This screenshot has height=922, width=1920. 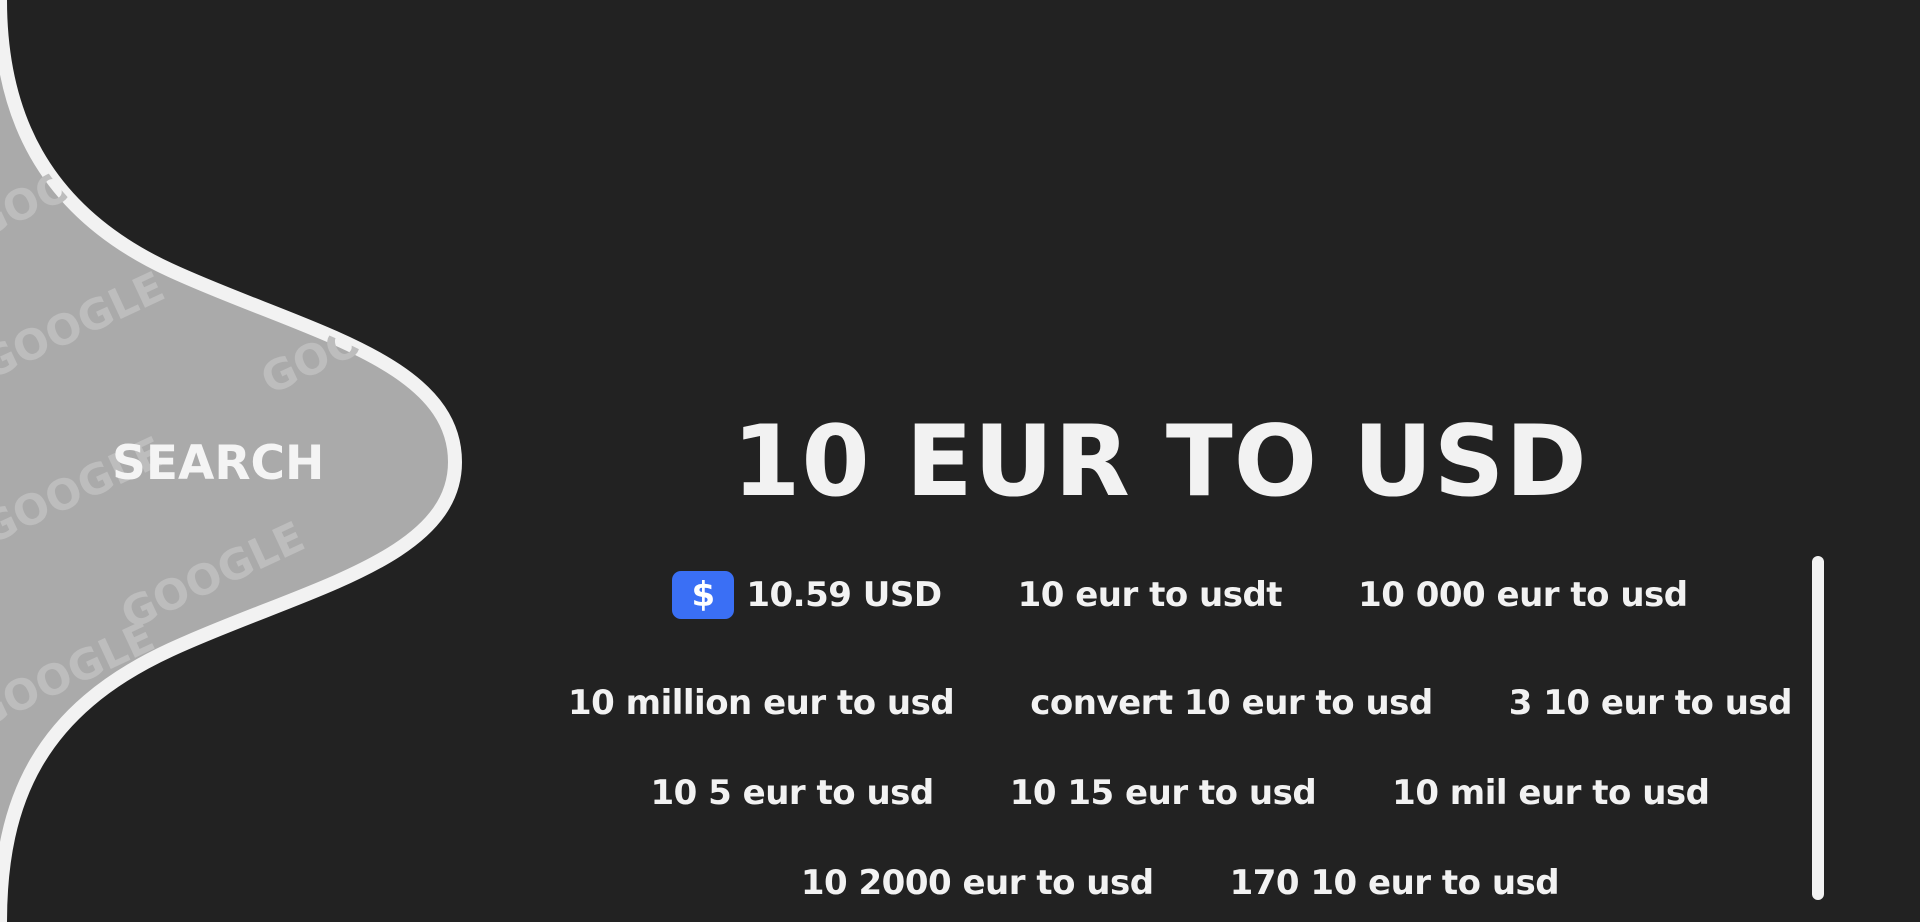 What do you see at coordinates (844, 595) in the screenshot?
I see `conversion-result-text: 10.59 USD` at bounding box center [844, 595].